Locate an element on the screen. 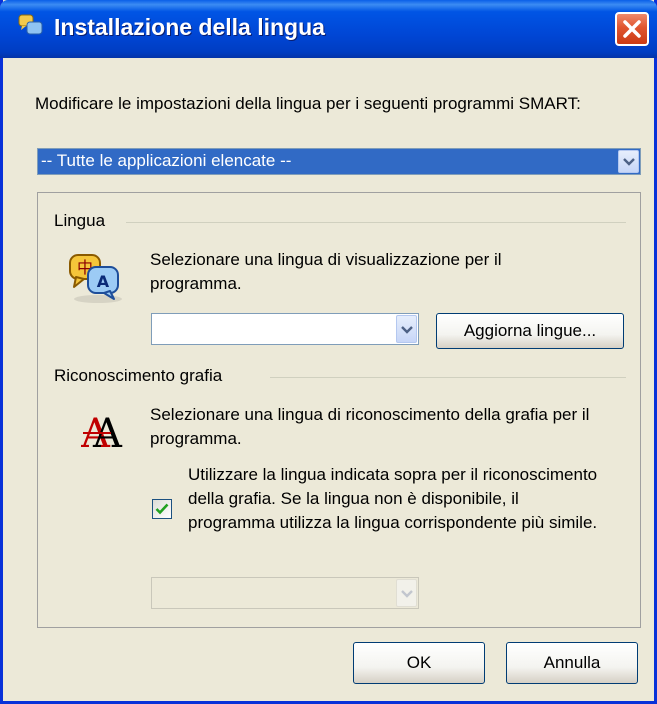  application-select-value: -- Tutte le applicazioni elencate -- is located at coordinates (166, 160).